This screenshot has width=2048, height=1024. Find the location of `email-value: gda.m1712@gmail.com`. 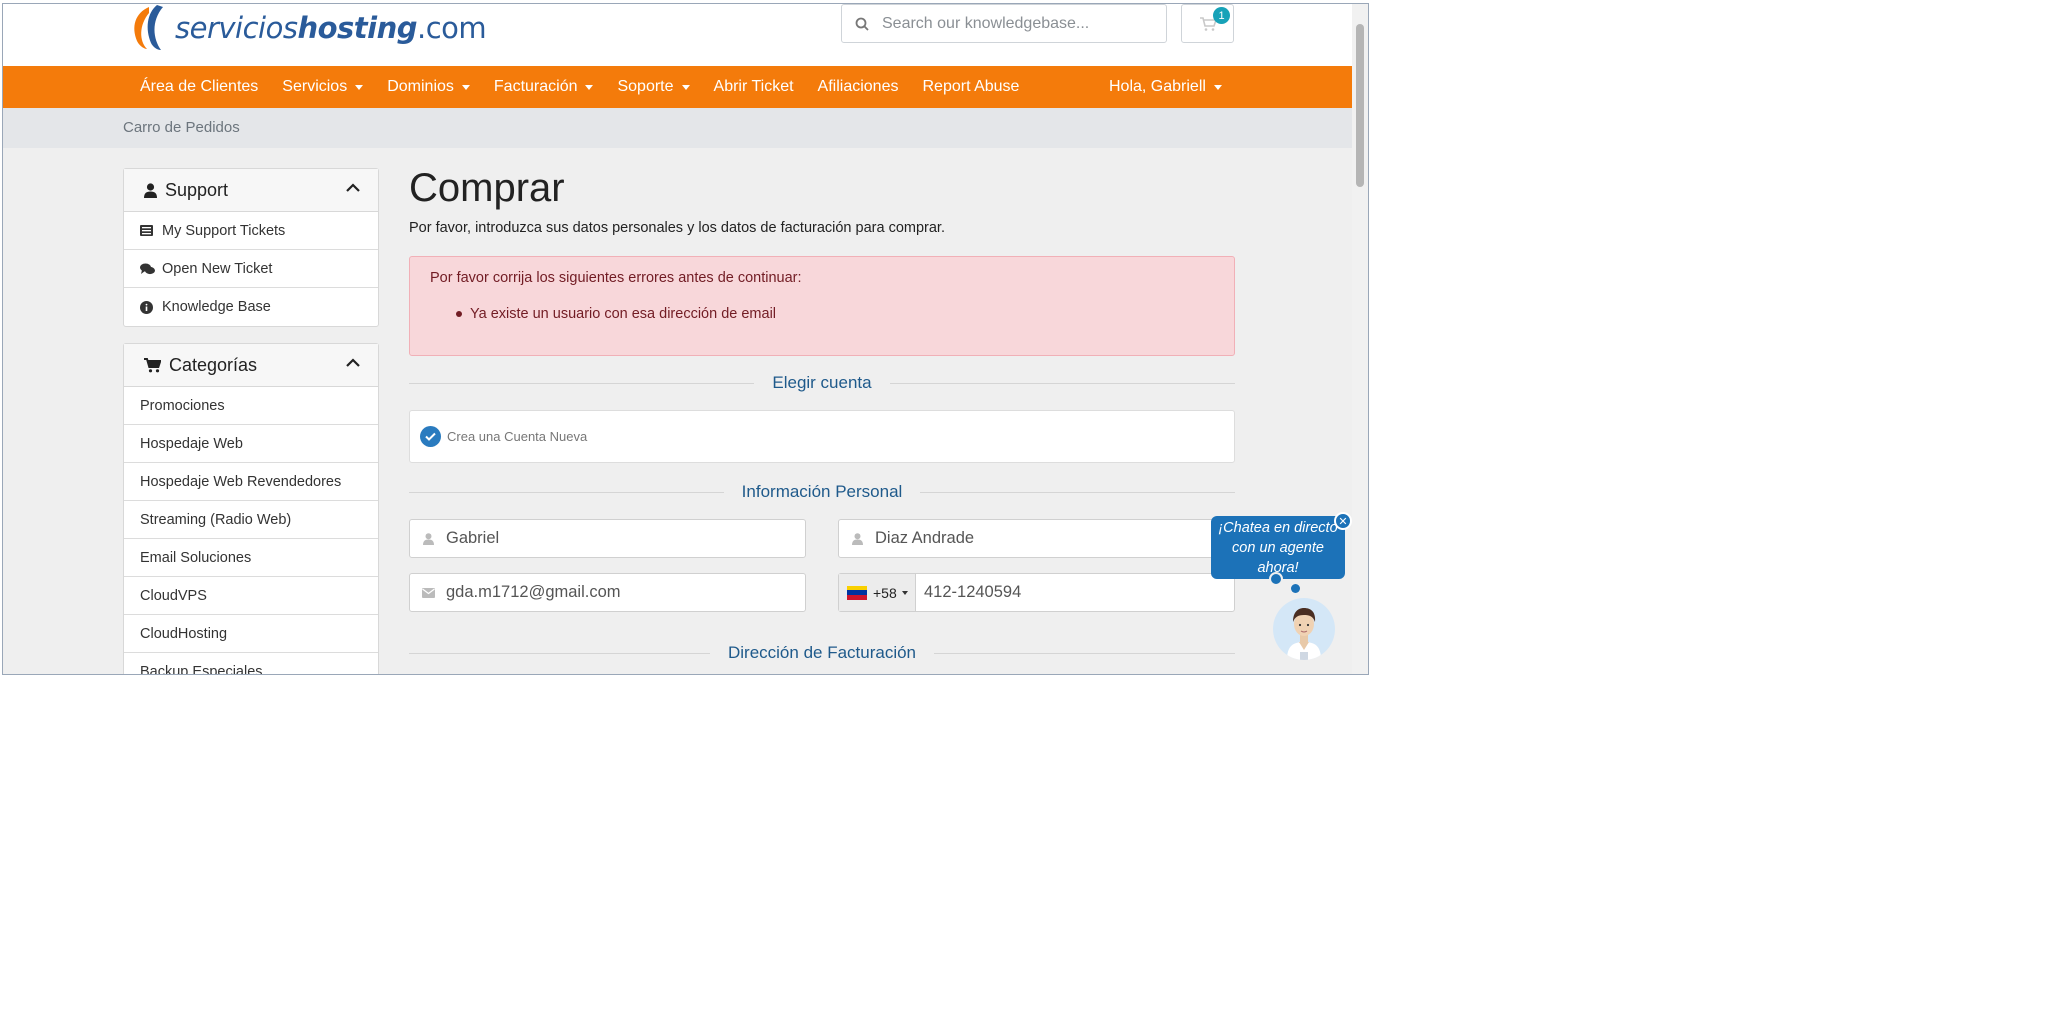

email-value: gda.m1712@gmail.com is located at coordinates (533, 592).